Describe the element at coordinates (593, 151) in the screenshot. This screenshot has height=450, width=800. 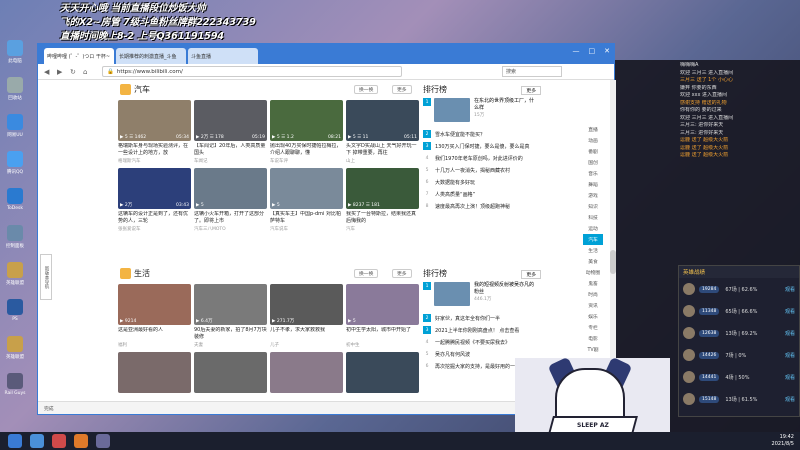
I see `side-nav-item: 番剧` at that location.